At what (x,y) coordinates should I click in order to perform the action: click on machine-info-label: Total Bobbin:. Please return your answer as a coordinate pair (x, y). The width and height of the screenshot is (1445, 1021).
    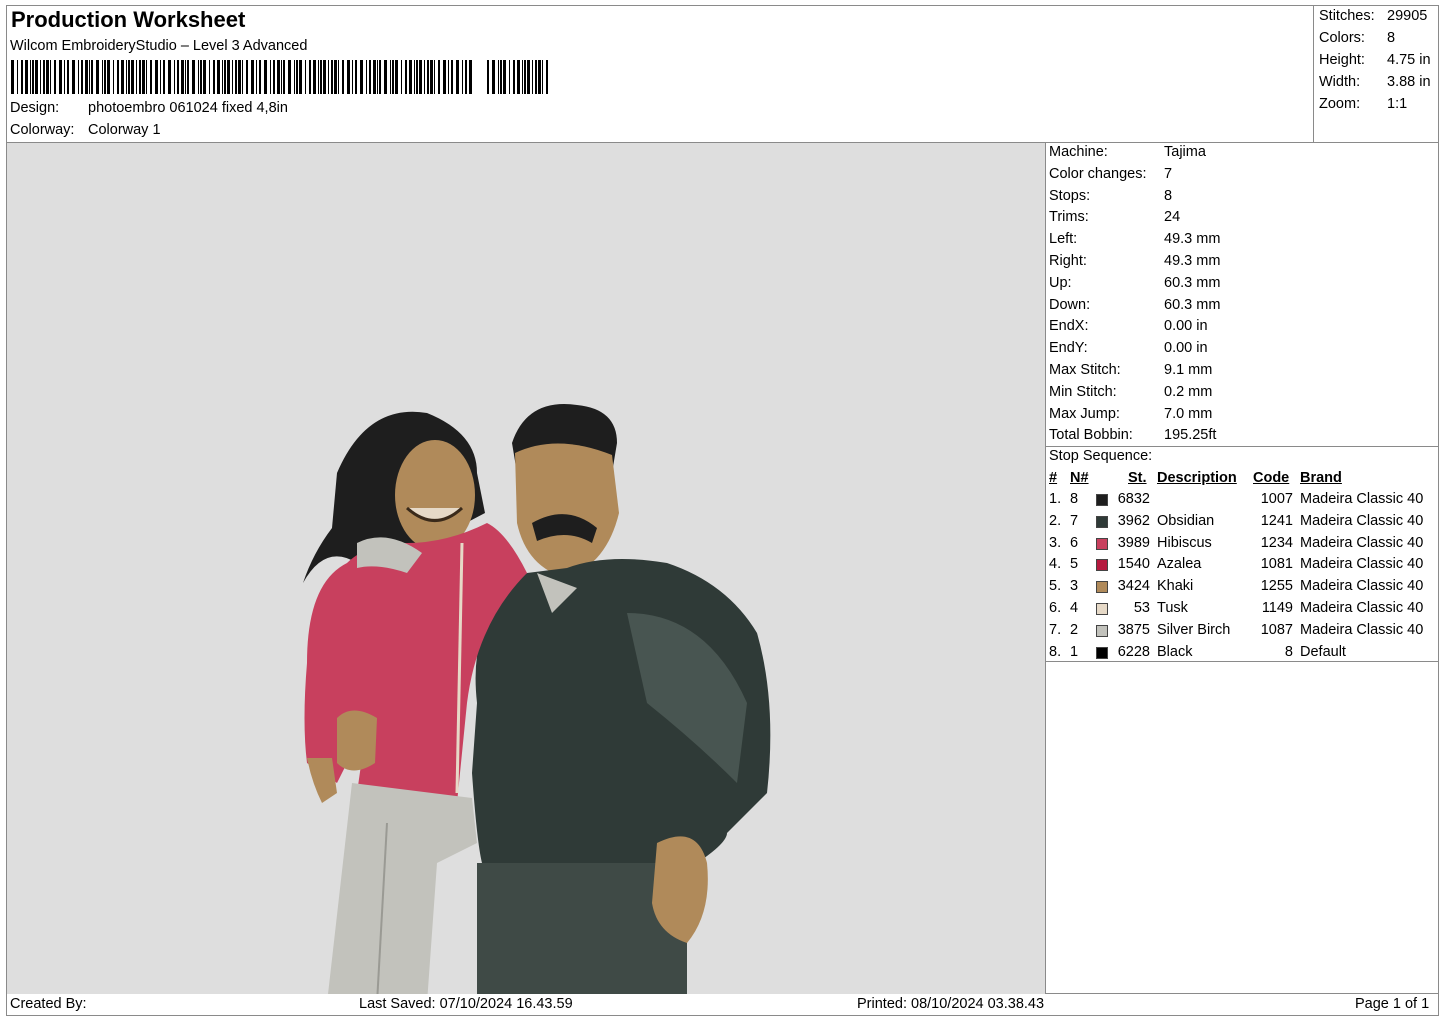
    Looking at the image, I should click on (1091, 435).